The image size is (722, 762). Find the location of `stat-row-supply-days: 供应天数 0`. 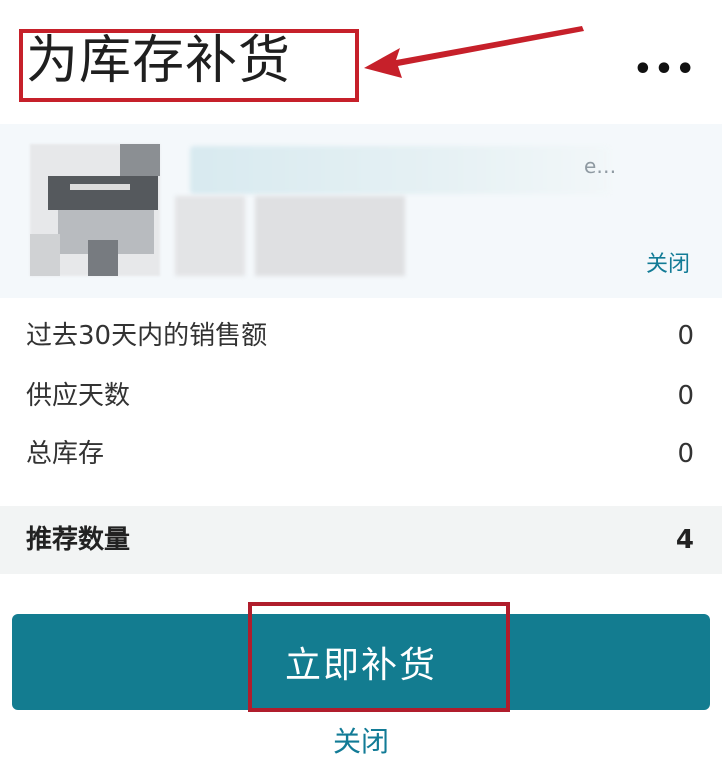

stat-row-supply-days: 供应天数 0 is located at coordinates (361, 396).